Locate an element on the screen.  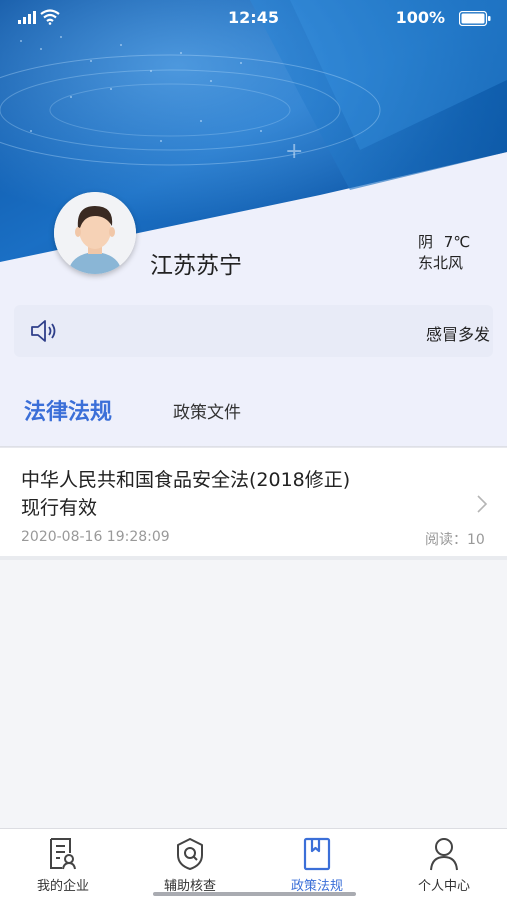
temperature: 7℃ is located at coordinates (457, 242).